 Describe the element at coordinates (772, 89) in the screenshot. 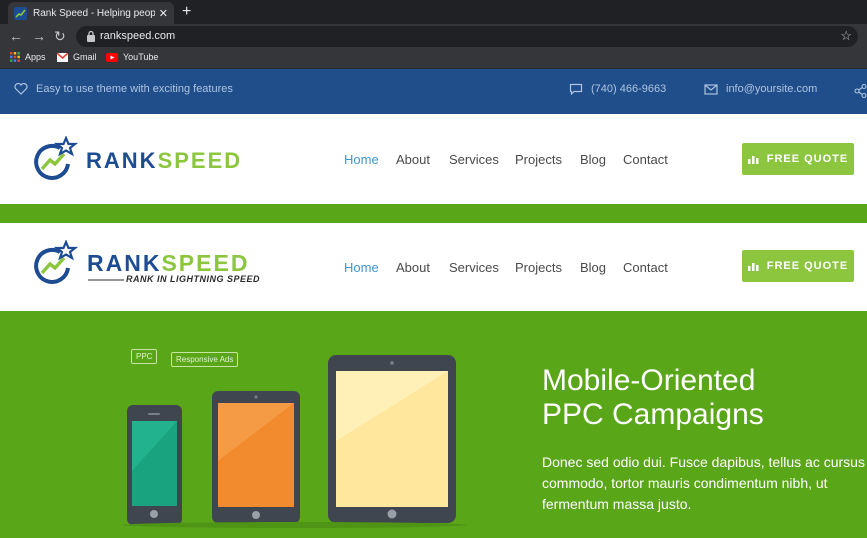

I see `topbar-email-text: info@yoursite.com` at that location.